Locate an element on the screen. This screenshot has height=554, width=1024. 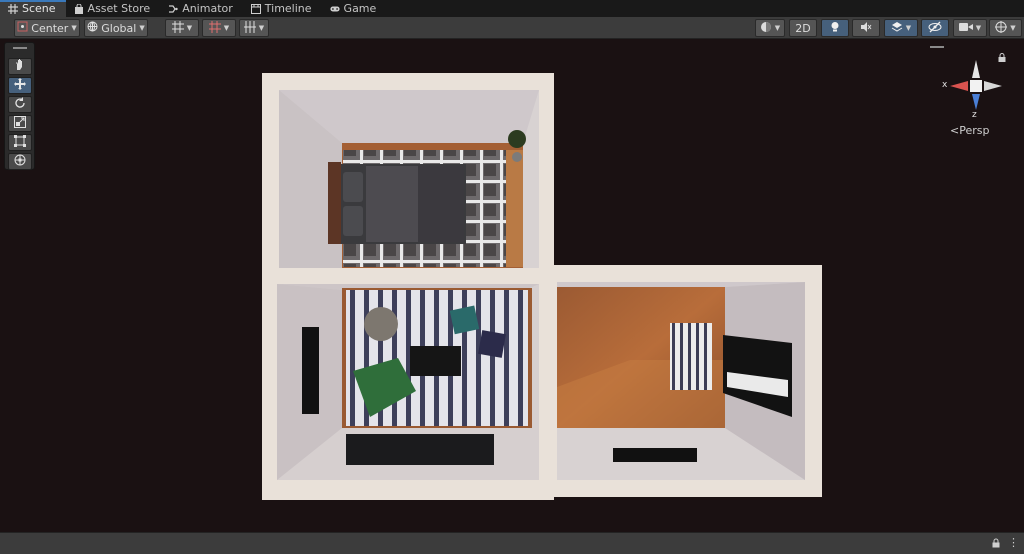
move-arrows-icon is located at coordinates (20, 85).